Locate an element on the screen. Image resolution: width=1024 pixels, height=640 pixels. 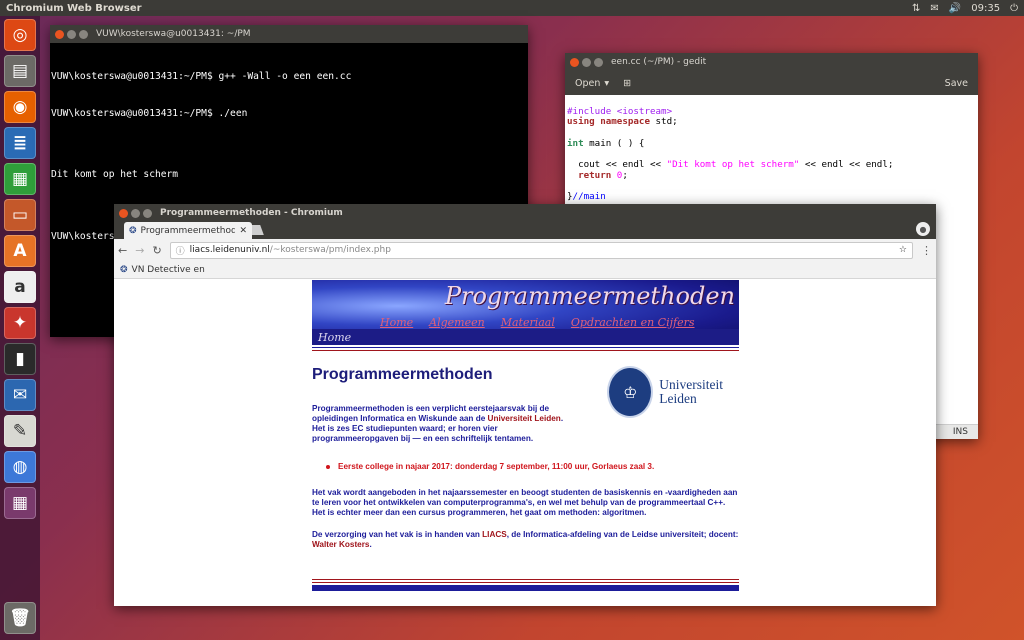
code-semicolon: ; is located at coordinates (625, 175).